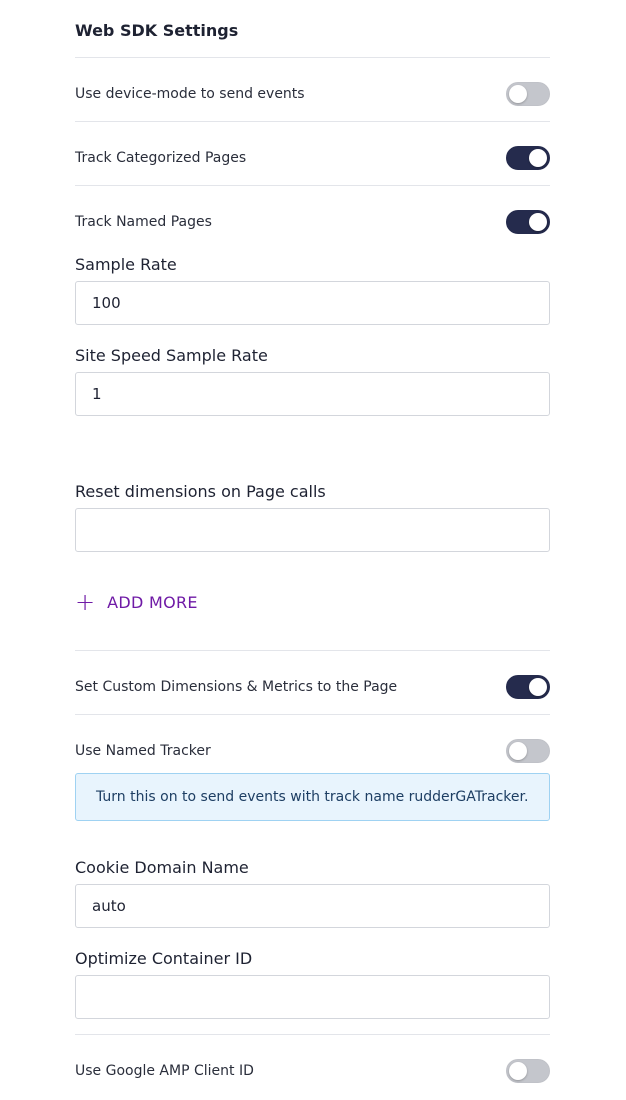 This screenshot has height=1100, width=626. I want to click on named-tracker-toggle, so click(528, 751).